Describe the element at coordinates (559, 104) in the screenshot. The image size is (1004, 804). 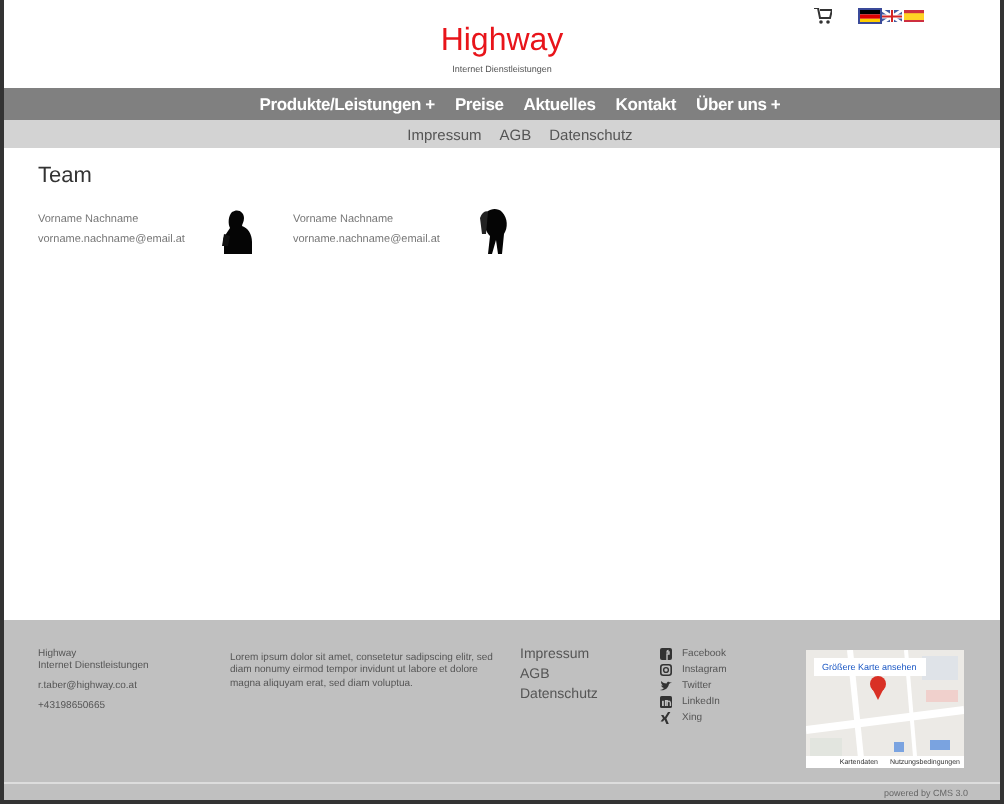
I see `nav-link: Aktuelles` at that location.